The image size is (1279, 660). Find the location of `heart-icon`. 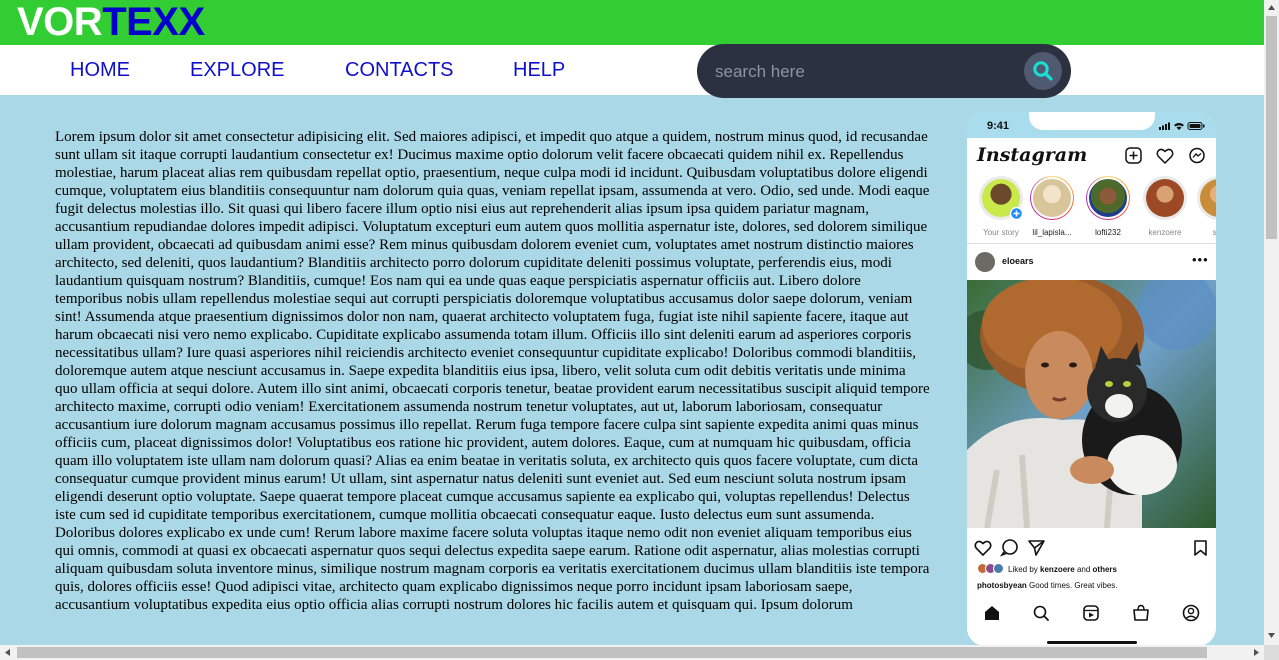

heart-icon is located at coordinates (1165, 156).